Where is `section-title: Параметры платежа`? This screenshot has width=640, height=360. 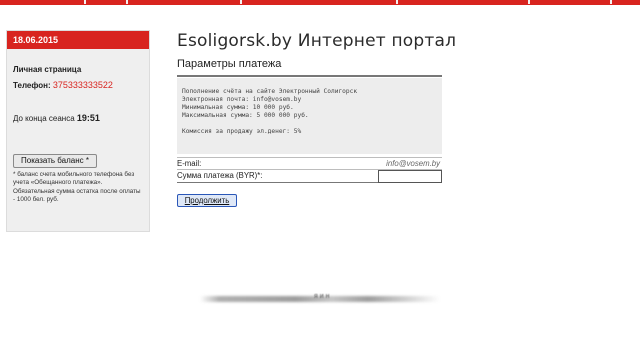 section-title: Параметры платежа is located at coordinates (229, 64).